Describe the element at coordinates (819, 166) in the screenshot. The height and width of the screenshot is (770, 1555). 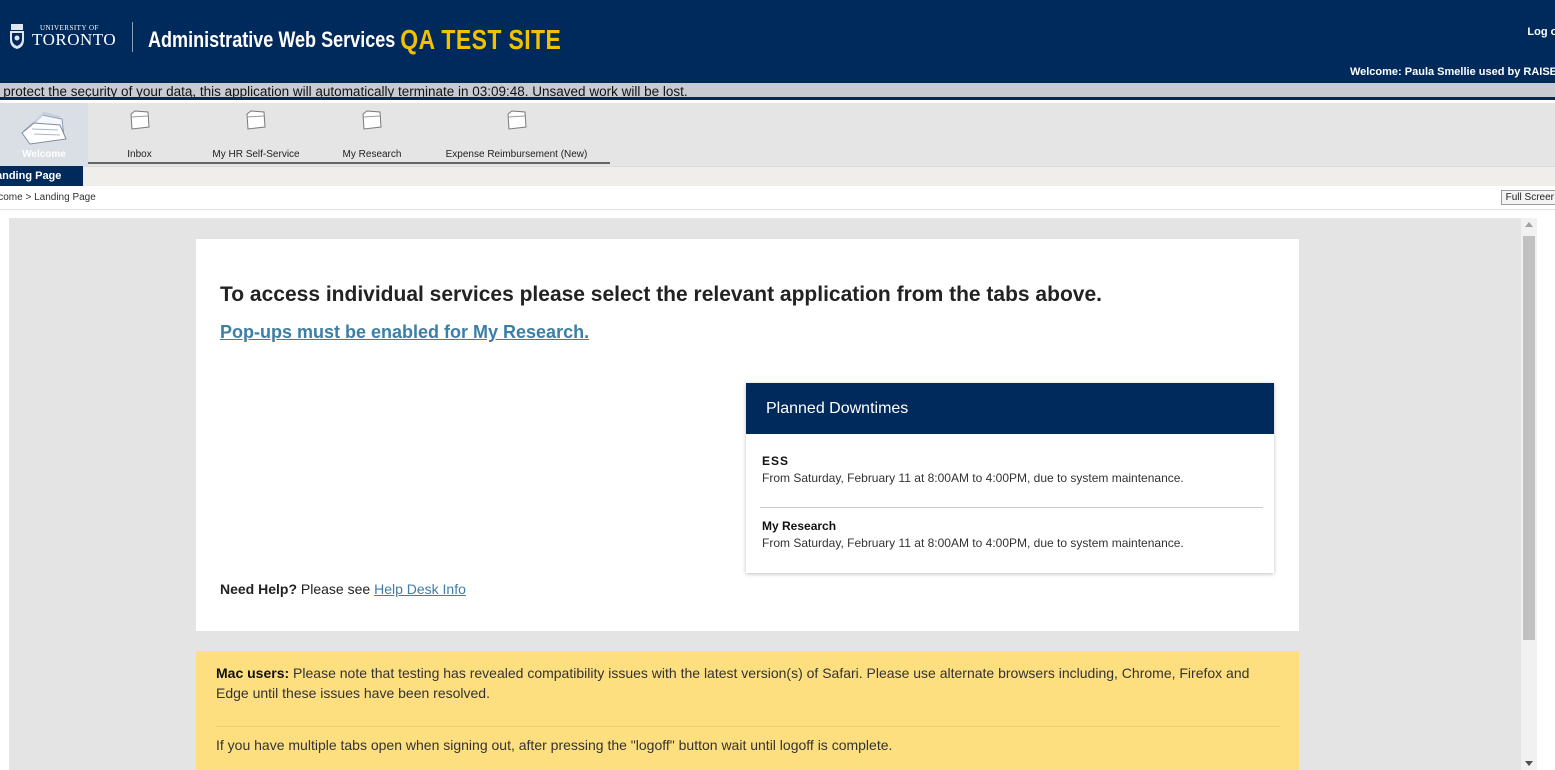
I see `subnav-divider` at that location.